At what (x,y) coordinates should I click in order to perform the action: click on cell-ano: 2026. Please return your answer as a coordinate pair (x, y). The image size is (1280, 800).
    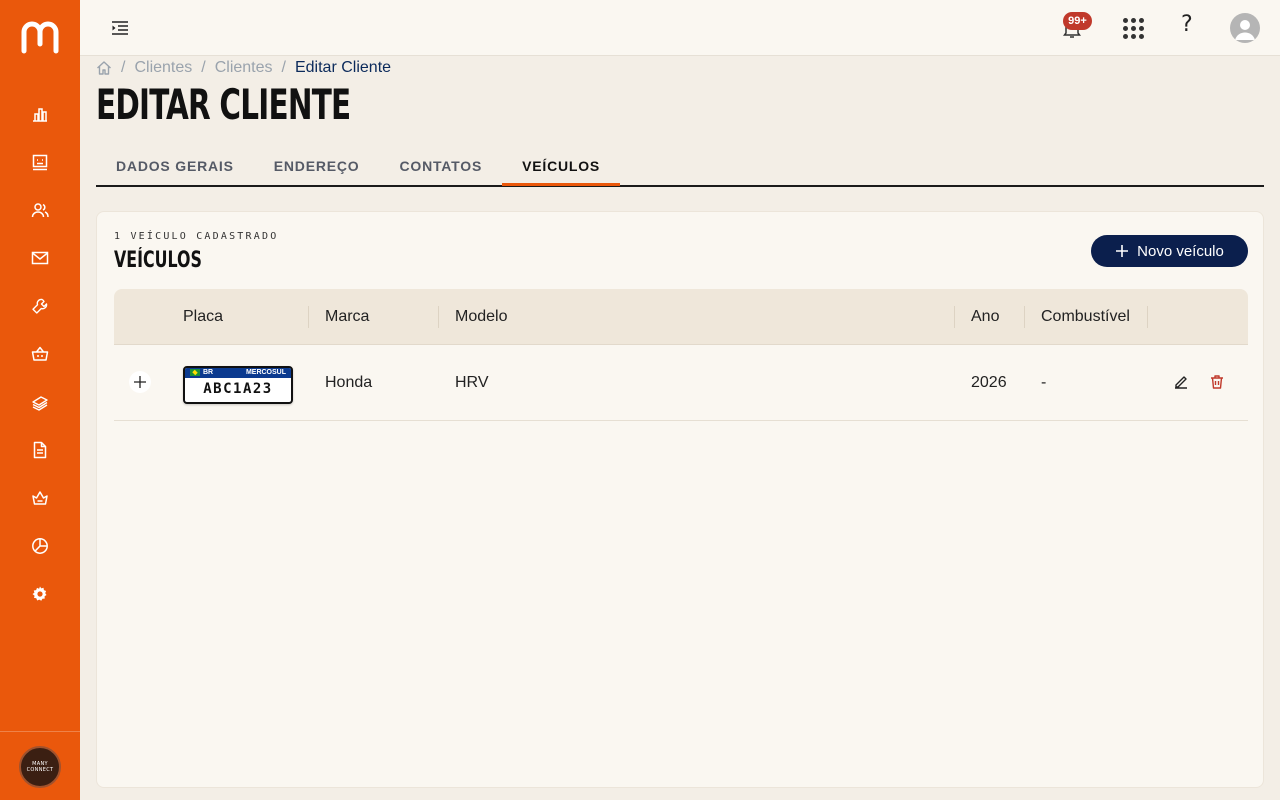
    Looking at the image, I should click on (989, 382).